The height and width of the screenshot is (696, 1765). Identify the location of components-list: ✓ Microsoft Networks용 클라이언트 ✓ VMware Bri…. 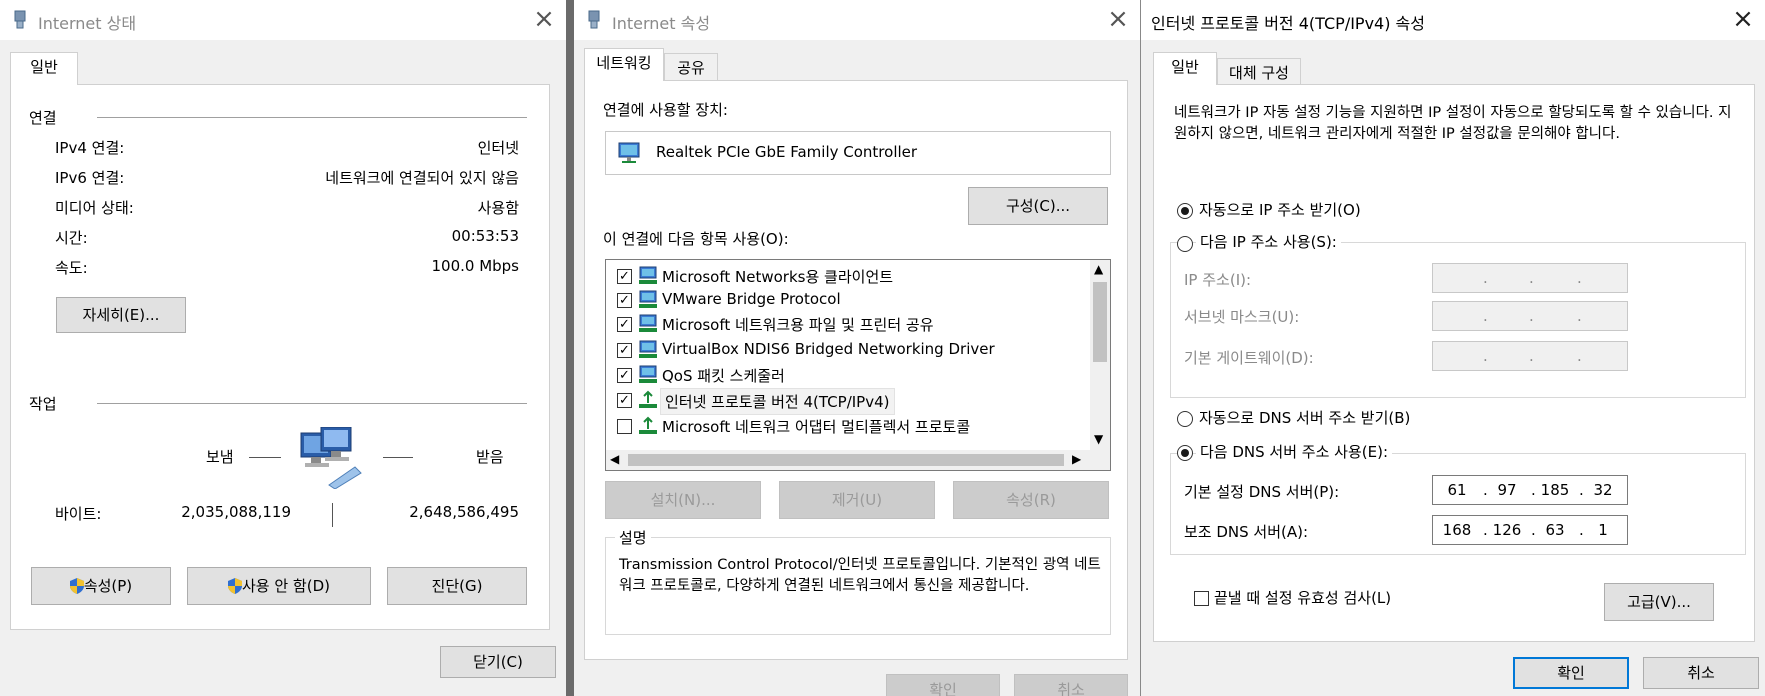
(858, 365).